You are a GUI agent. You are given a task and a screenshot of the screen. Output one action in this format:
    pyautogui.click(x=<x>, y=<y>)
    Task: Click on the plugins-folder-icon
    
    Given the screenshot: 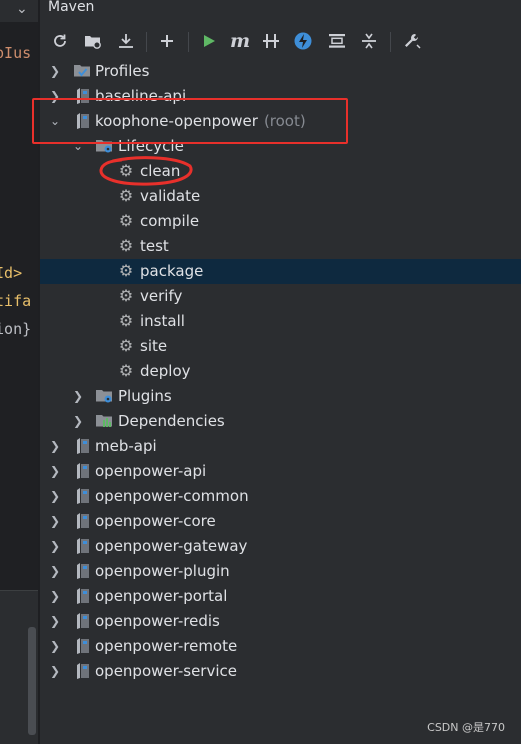 What is the action you would take?
    pyautogui.click(x=104, y=396)
    